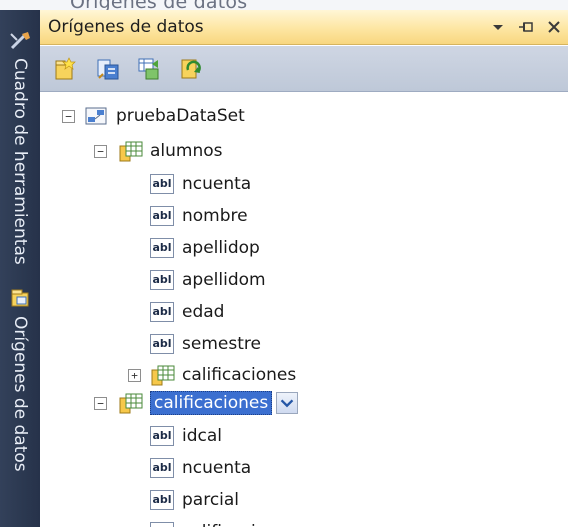 The image size is (568, 527). Describe the element at coordinates (108, 69) in the screenshot. I see `edit-dataset-with-designer-icon` at that location.